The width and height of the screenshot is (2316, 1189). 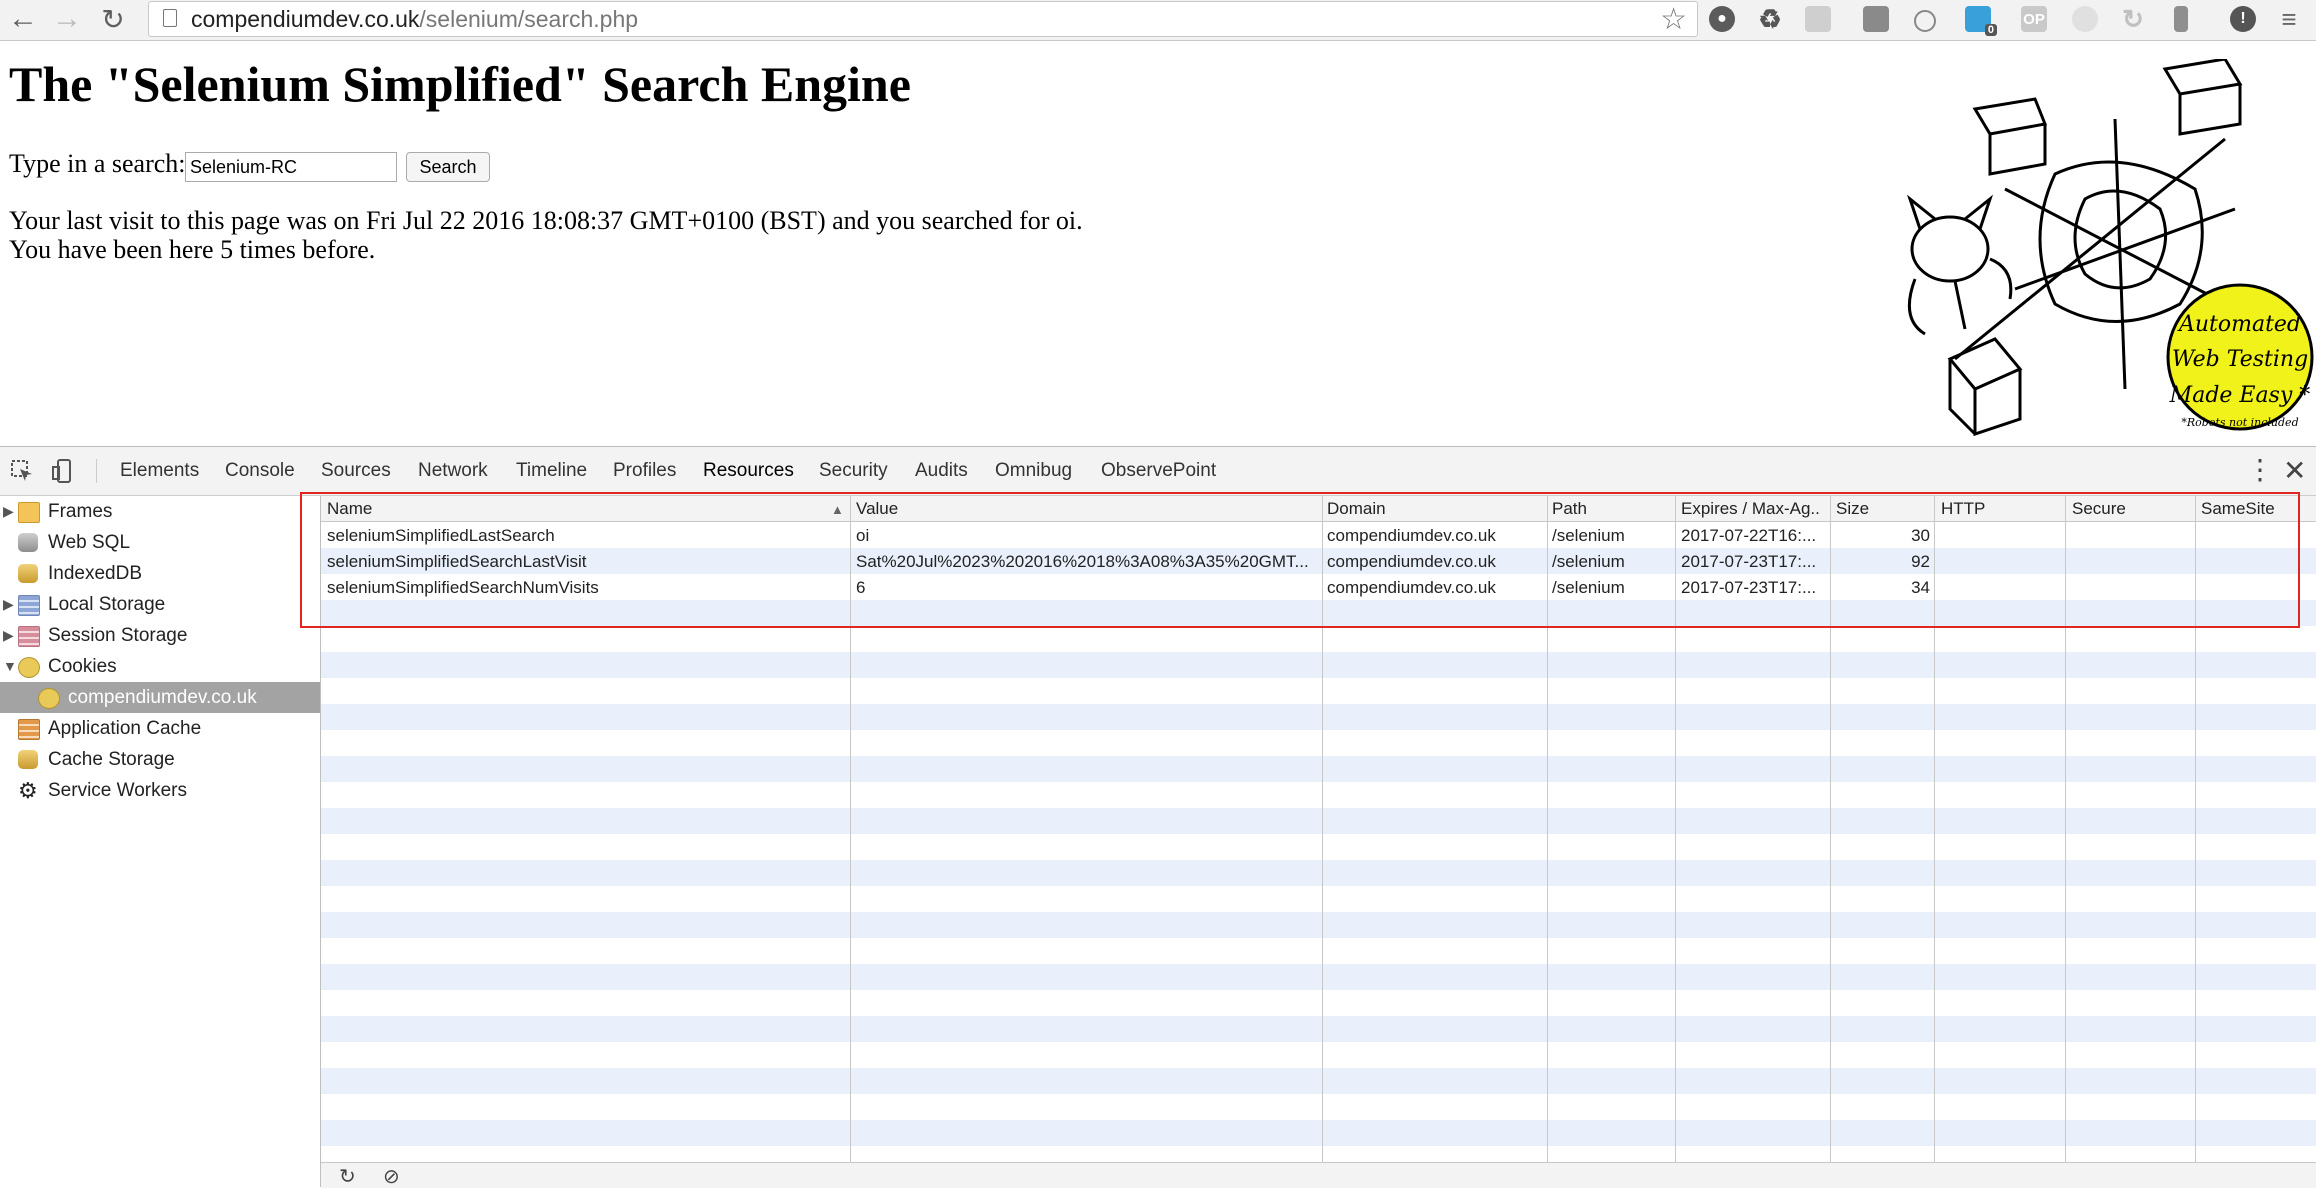 I want to click on column-header-size: Size, so click(x=1852, y=509).